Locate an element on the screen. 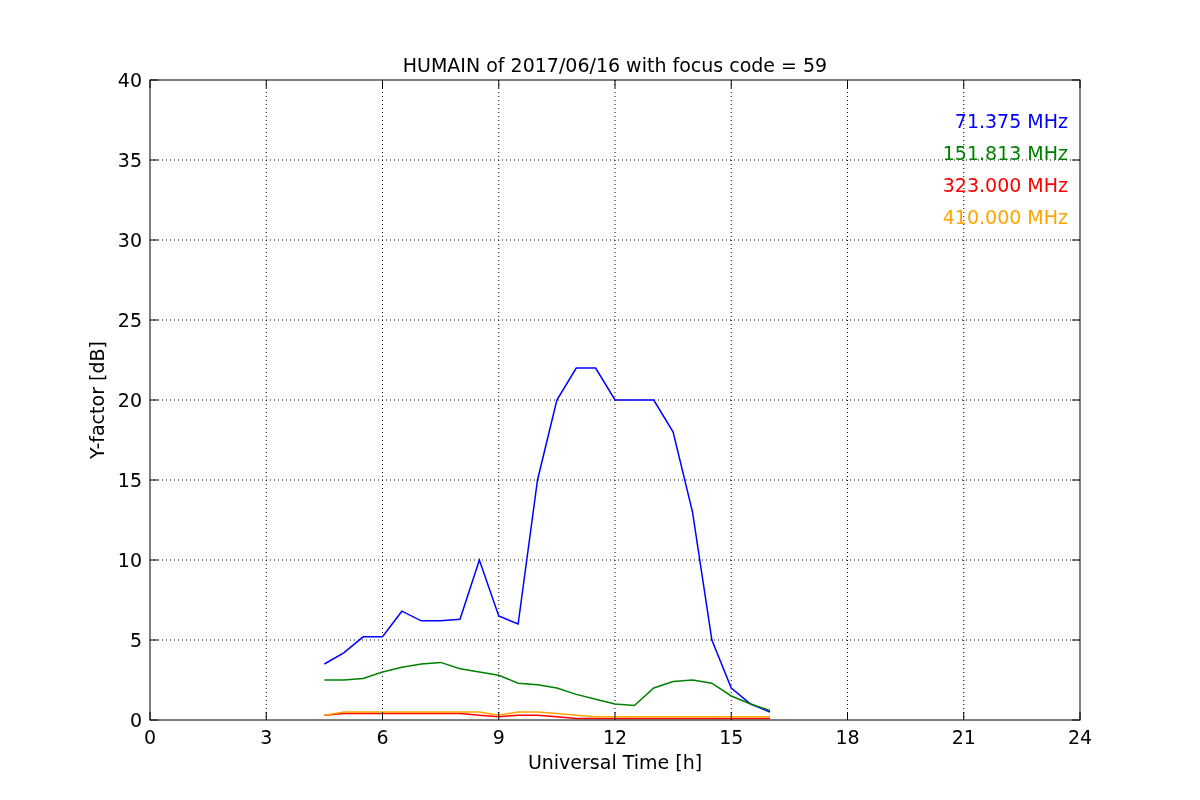  tick-label: 21 is located at coordinates (963, 737).